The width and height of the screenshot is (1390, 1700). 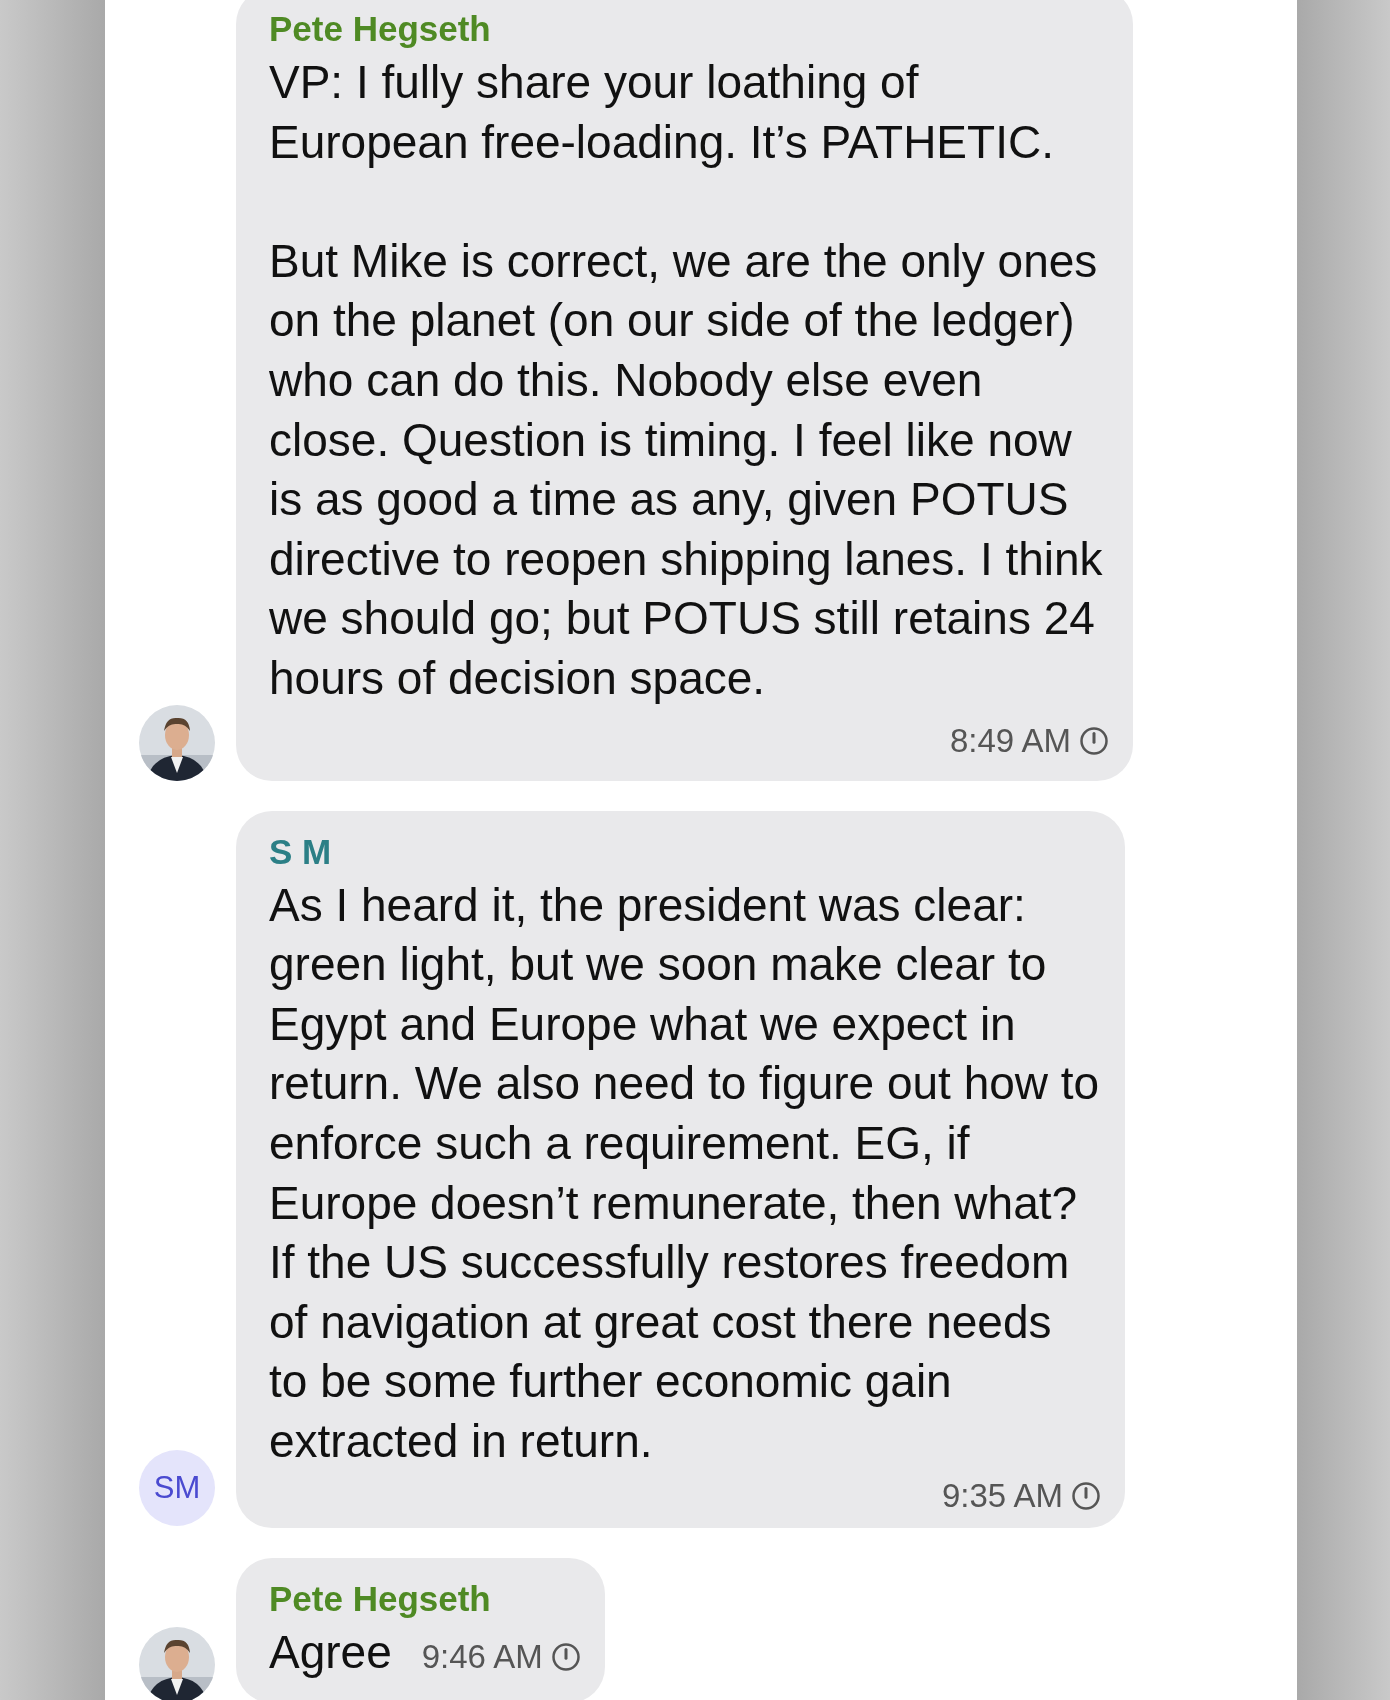 What do you see at coordinates (301, 851) in the screenshot?
I see `sender-name: S M` at bounding box center [301, 851].